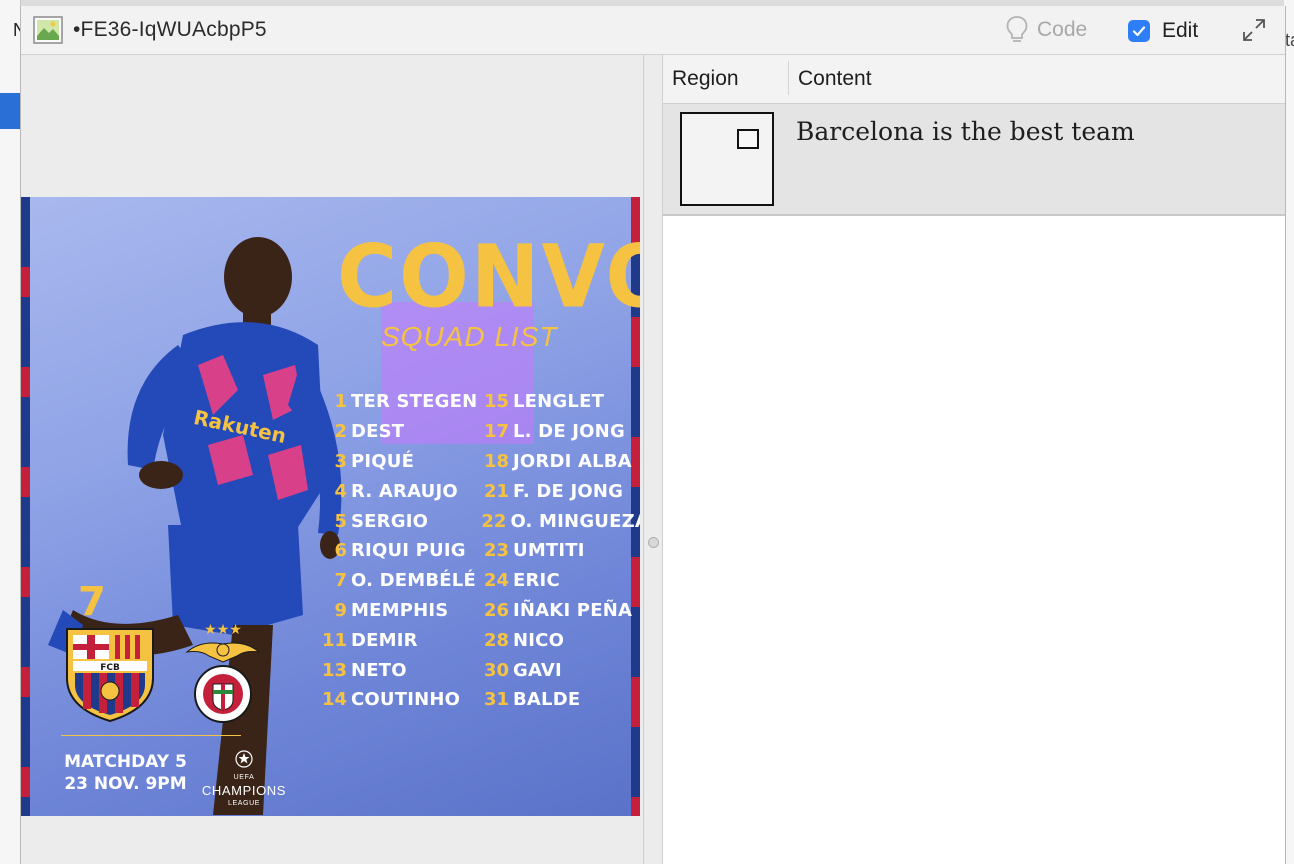 Image resolution: width=1294 pixels, height=864 pixels. What do you see at coordinates (244, 759) in the screenshot?
I see `ucl-starball-icon` at bounding box center [244, 759].